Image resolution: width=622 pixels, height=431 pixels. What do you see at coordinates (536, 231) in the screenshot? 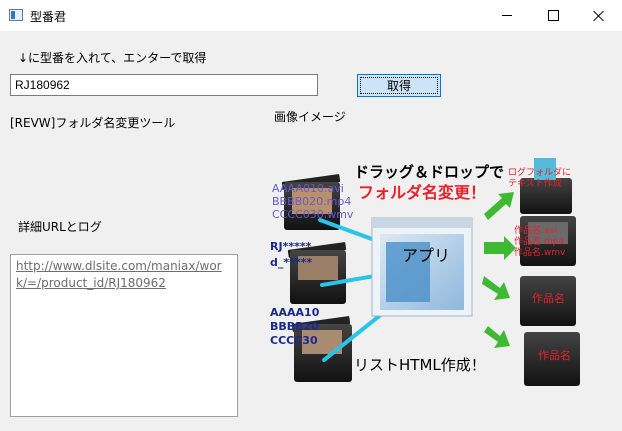
I see `work-name: 作品名.avi` at bounding box center [536, 231].